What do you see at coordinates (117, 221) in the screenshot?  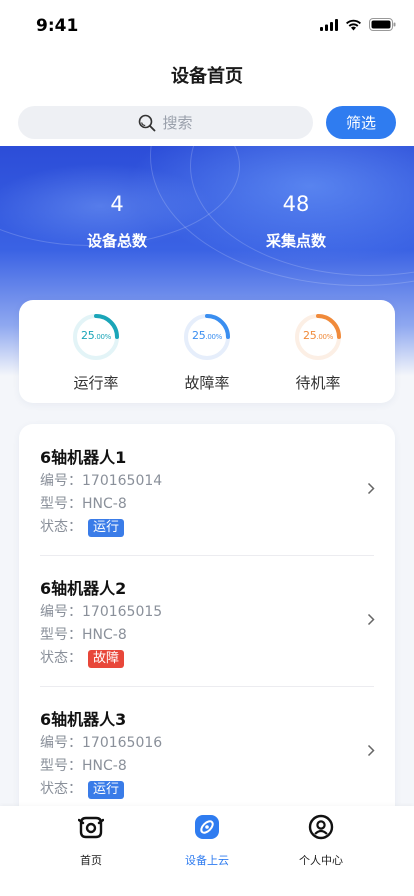 I see `stat-device-total: 4 设备总数` at bounding box center [117, 221].